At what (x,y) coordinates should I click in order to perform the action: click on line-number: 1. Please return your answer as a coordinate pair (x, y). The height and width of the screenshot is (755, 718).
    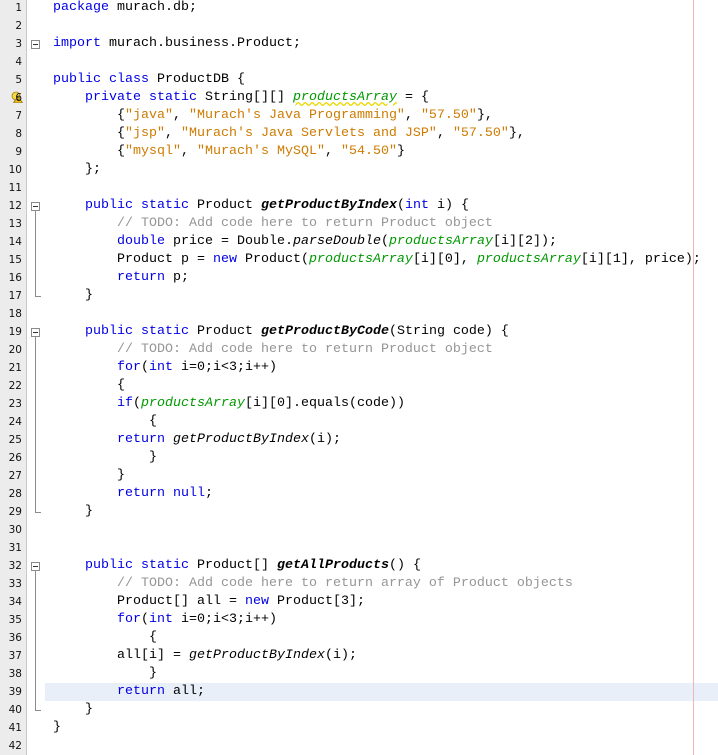
    Looking at the image, I should click on (18, 8).